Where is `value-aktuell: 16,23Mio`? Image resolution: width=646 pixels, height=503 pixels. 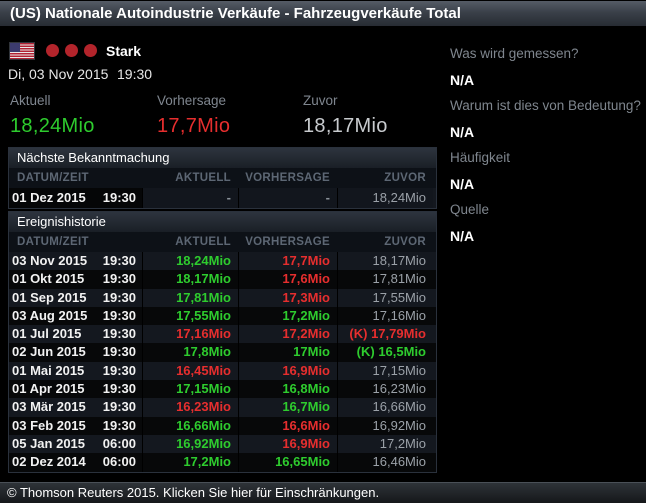
value-aktuell: 16,23Mio is located at coordinates (203, 407).